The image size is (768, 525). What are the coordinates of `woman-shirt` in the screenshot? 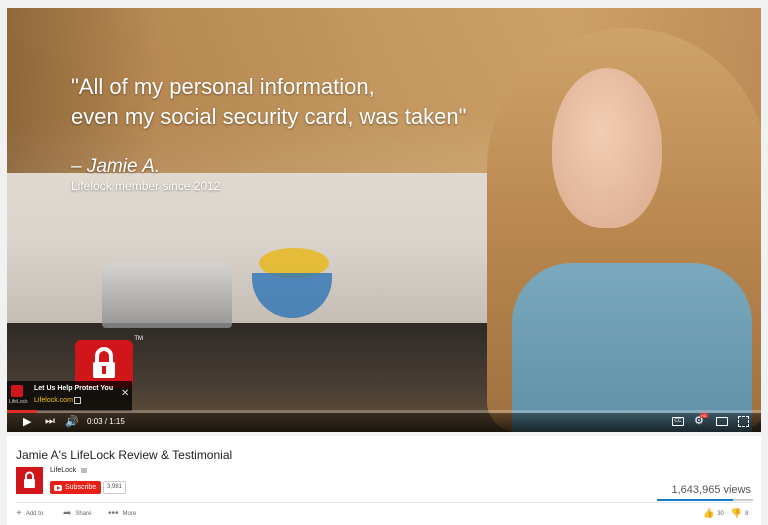 It's located at (632, 347).